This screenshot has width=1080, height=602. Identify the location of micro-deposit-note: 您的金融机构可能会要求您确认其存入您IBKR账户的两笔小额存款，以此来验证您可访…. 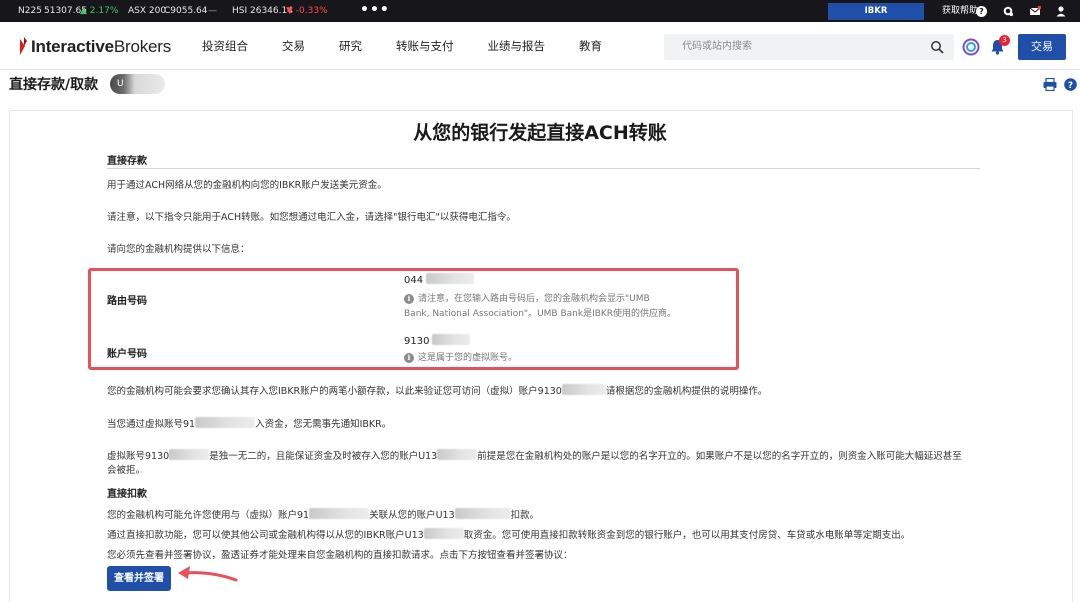
(437, 390).